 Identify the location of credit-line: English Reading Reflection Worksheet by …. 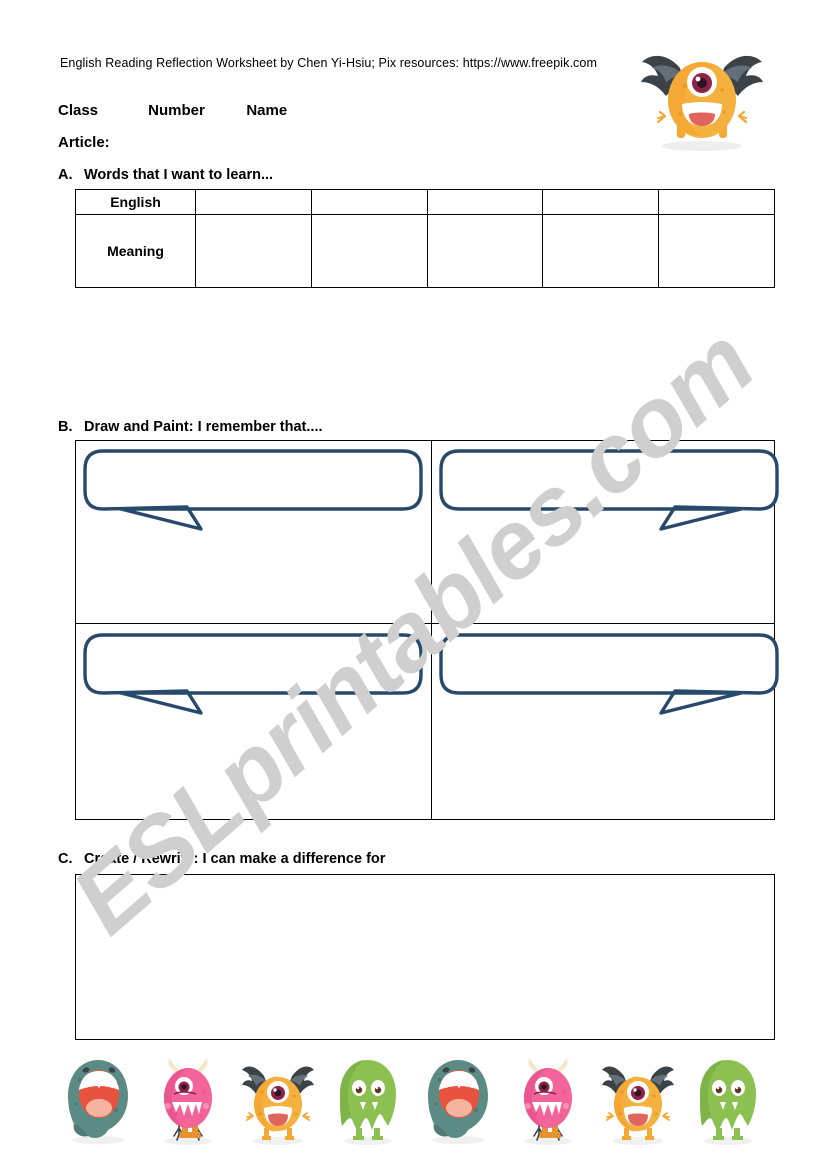
(328, 63).